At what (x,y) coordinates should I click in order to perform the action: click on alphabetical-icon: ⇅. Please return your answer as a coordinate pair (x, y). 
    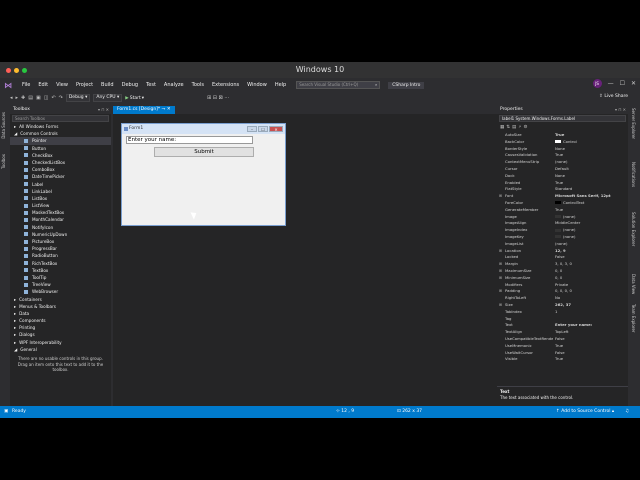
    Looking at the image, I should click on (508, 127).